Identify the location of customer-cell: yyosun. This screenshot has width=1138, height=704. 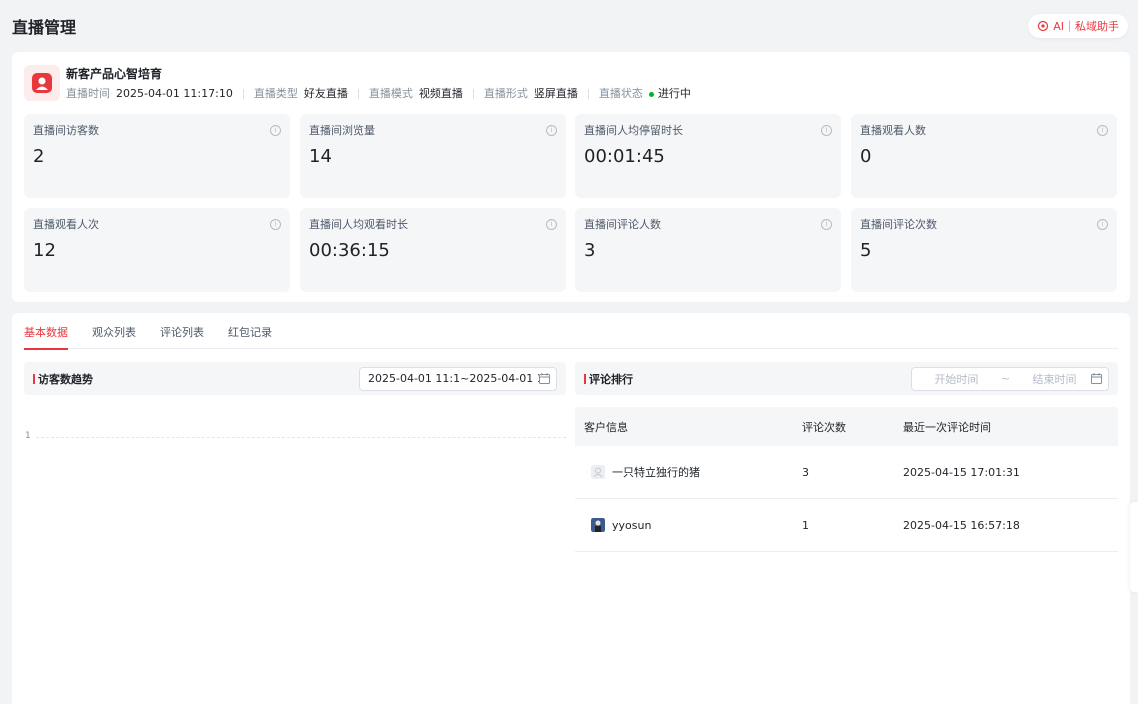
(688, 525).